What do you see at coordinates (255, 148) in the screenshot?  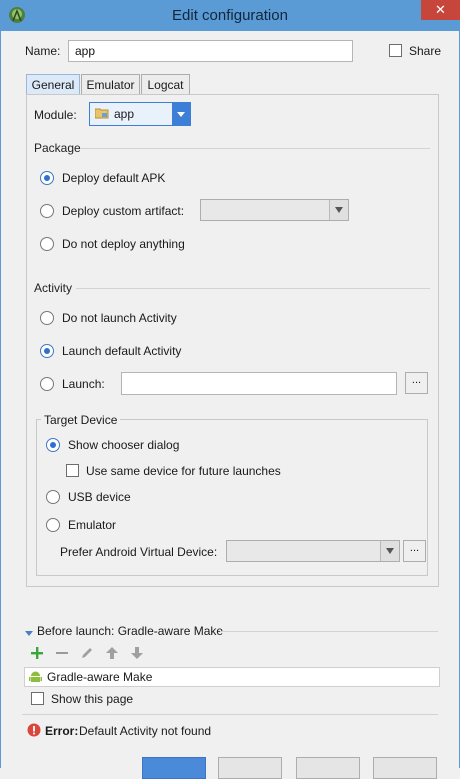 I see `package-separator` at bounding box center [255, 148].